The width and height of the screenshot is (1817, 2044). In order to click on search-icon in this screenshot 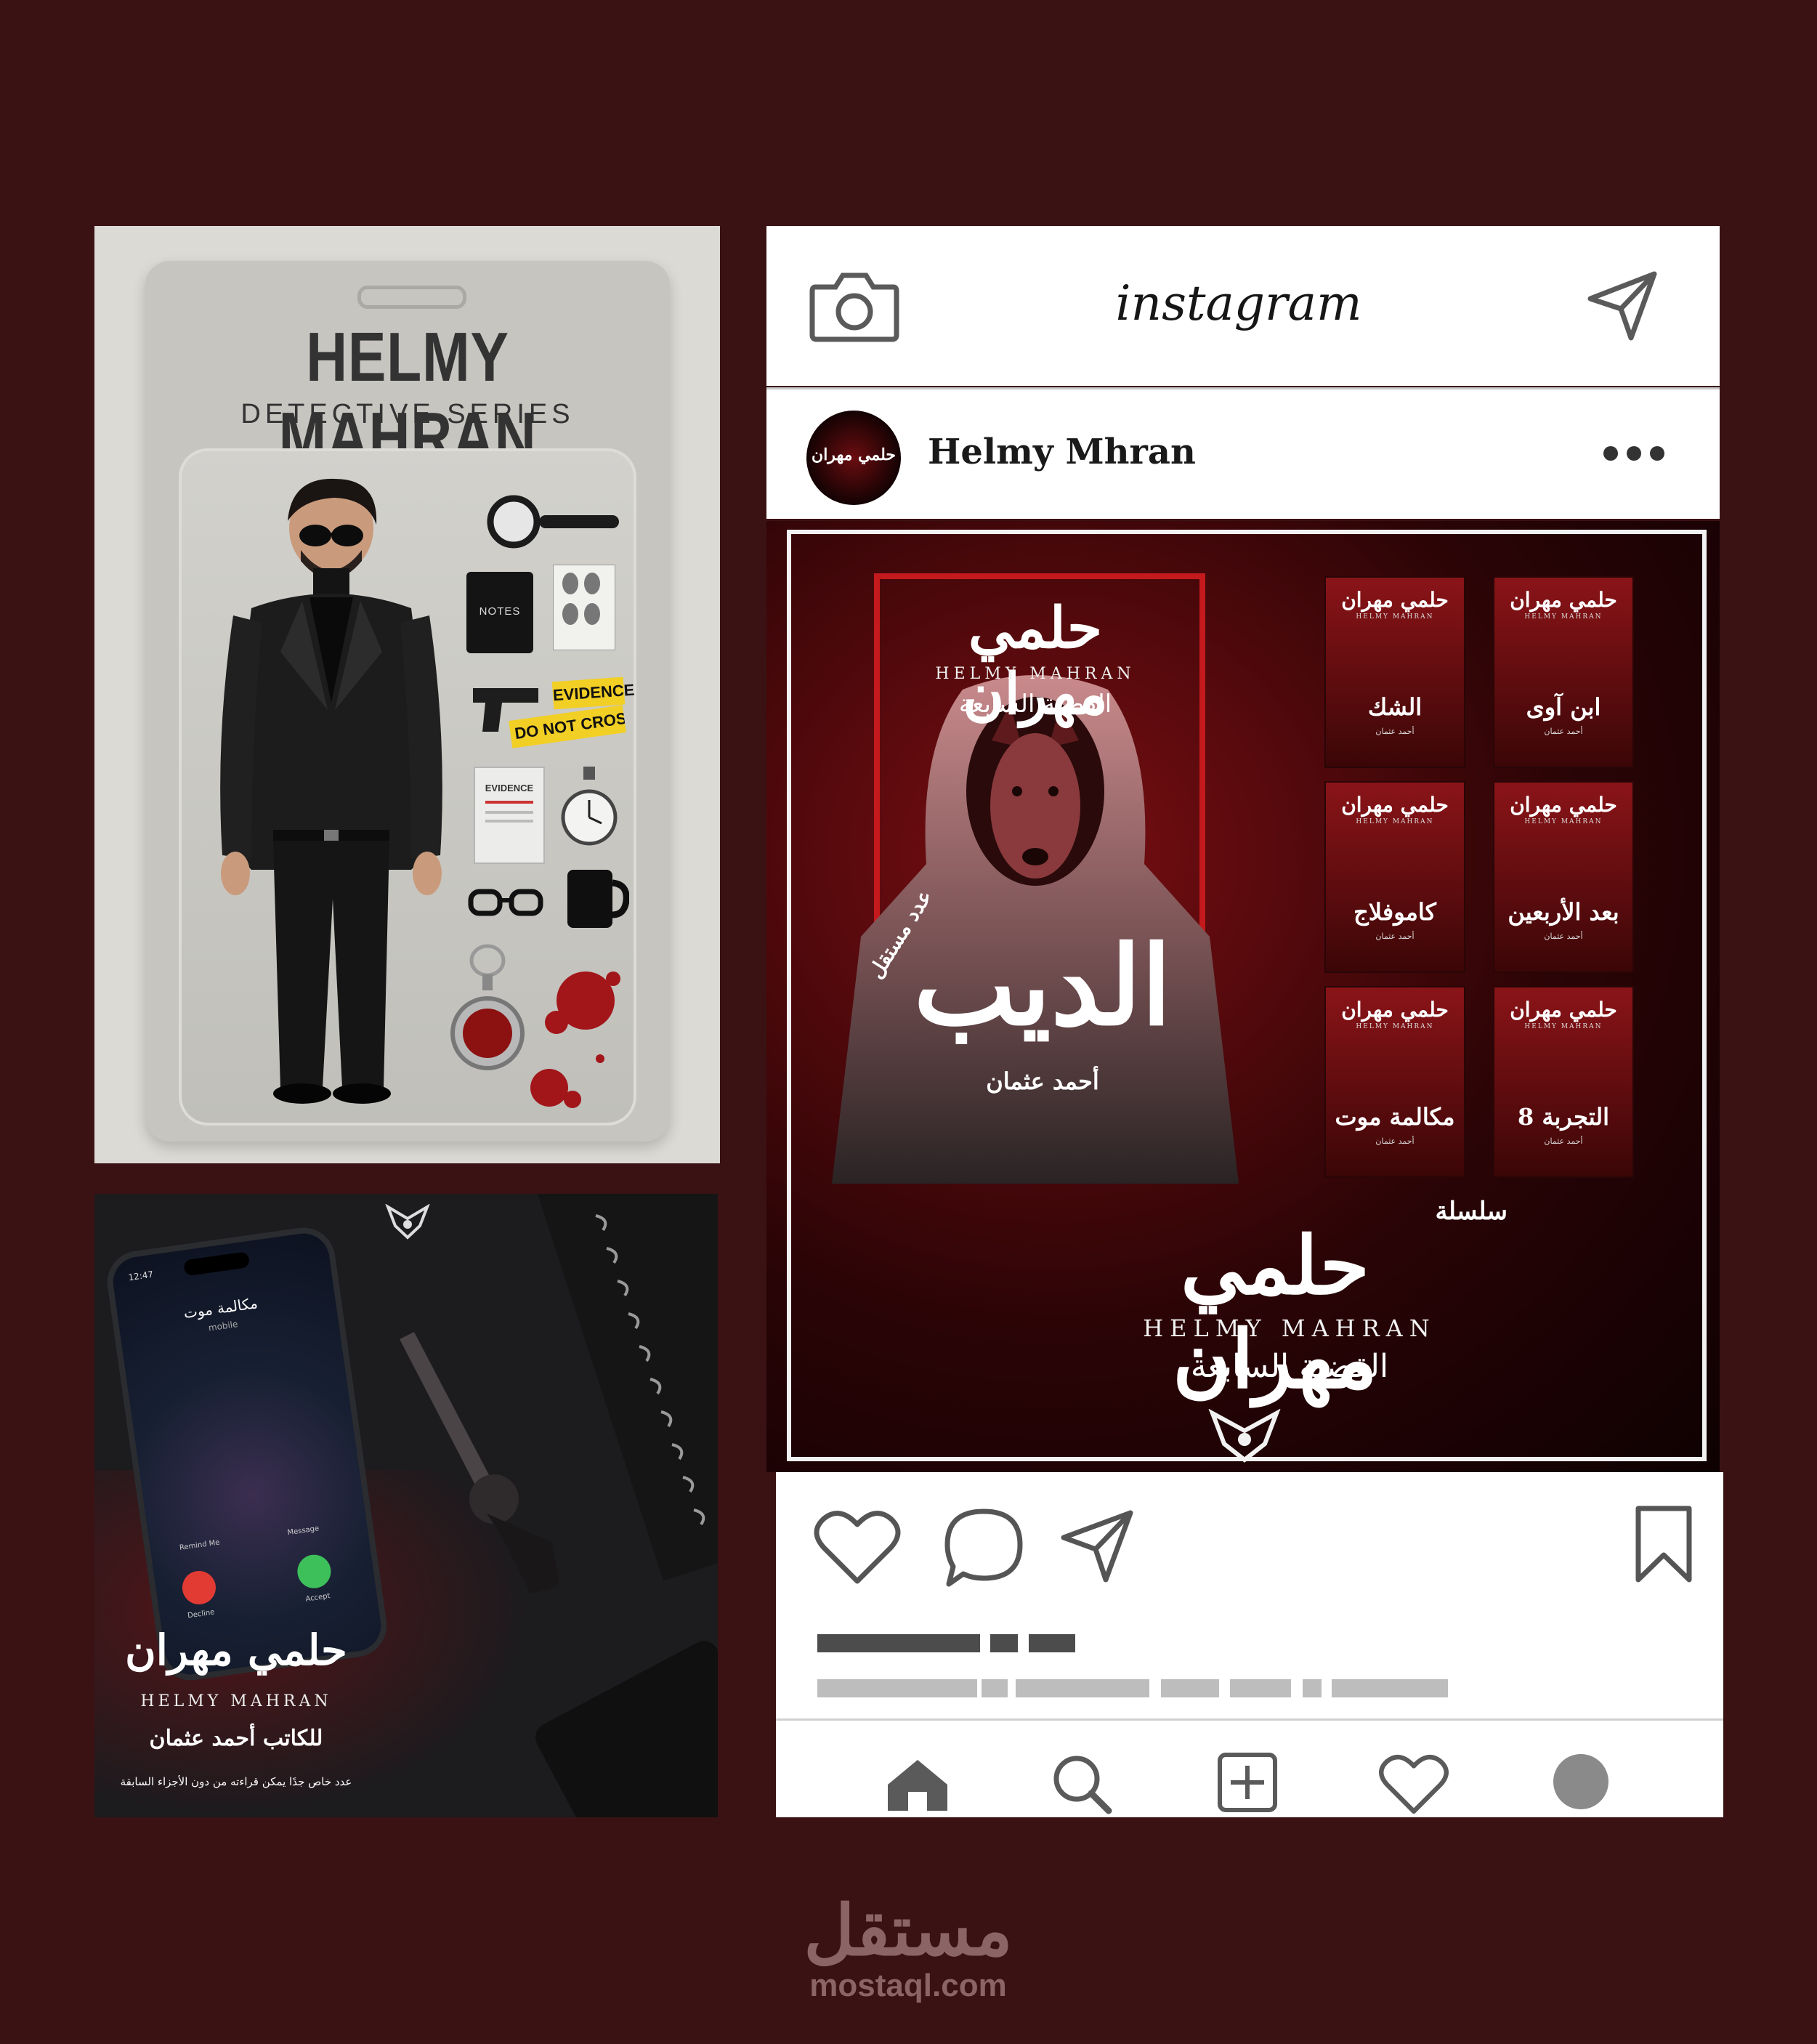, I will do `click(1082, 1784)`.